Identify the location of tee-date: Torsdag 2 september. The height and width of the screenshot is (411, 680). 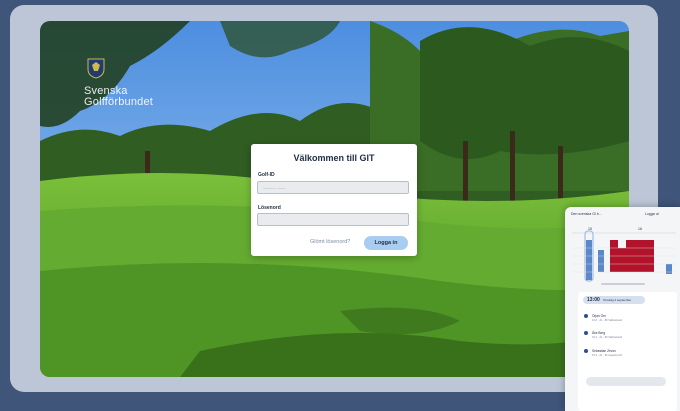
(617, 300).